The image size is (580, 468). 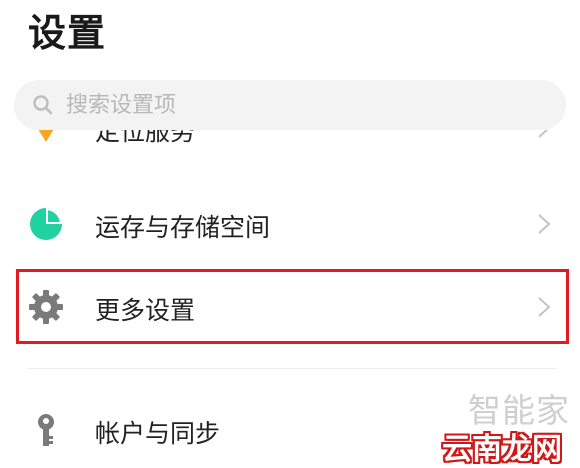 What do you see at coordinates (46, 430) in the screenshot?
I see `key-icon` at bounding box center [46, 430].